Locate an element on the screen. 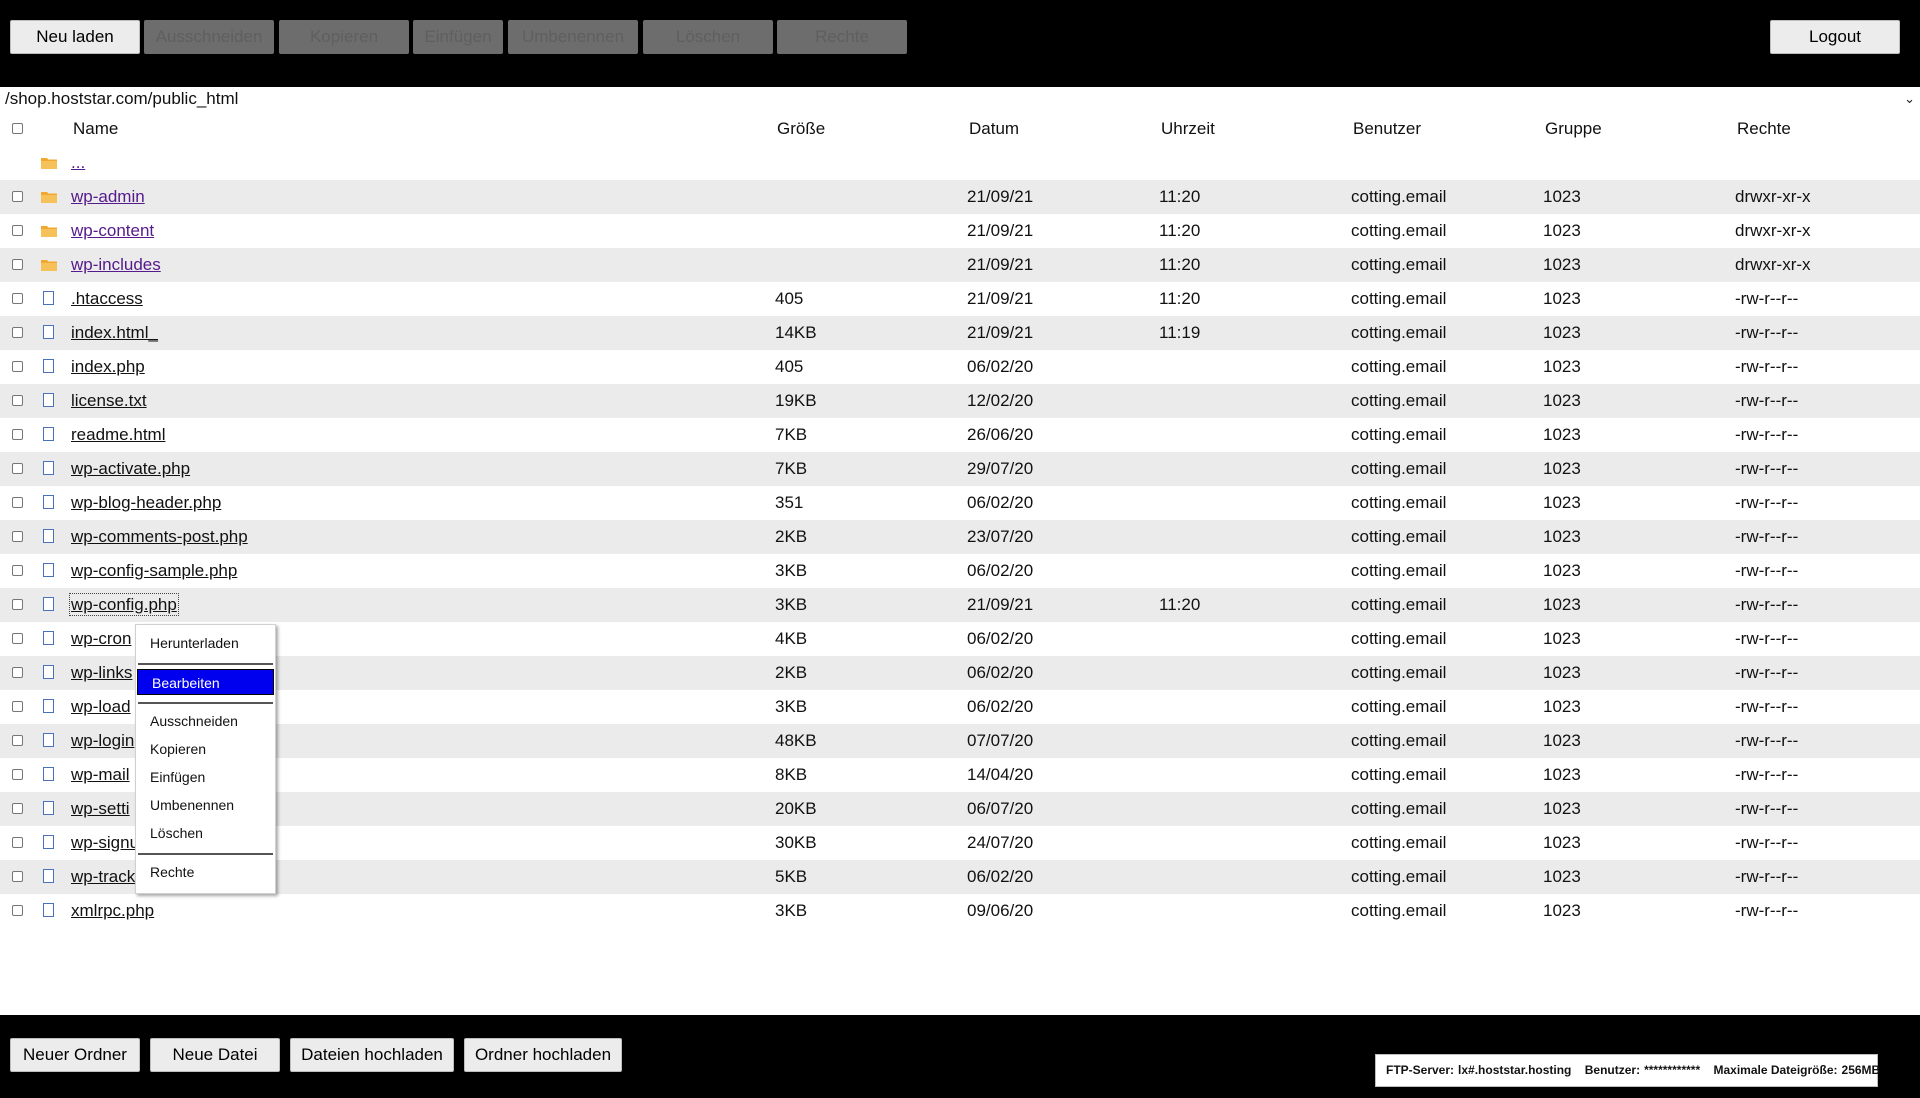 Image resolution: width=1920 pixels, height=1098 pixels. select-all-checkbox is located at coordinates (17, 128).